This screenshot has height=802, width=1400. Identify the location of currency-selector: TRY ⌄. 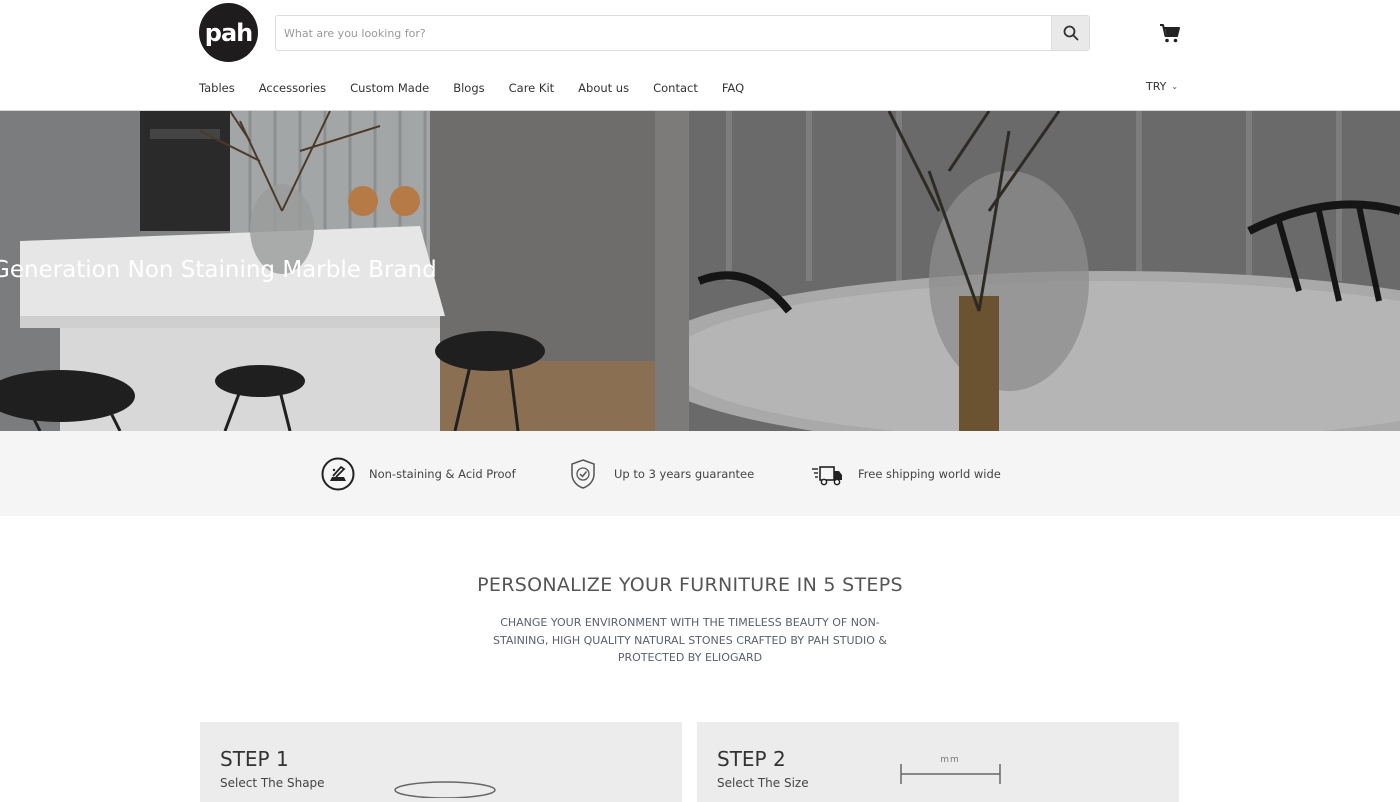
(1162, 86).